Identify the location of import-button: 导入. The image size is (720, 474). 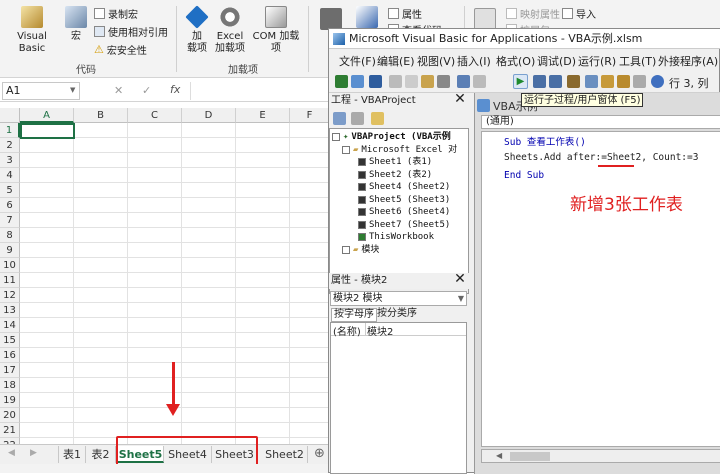
(579, 13).